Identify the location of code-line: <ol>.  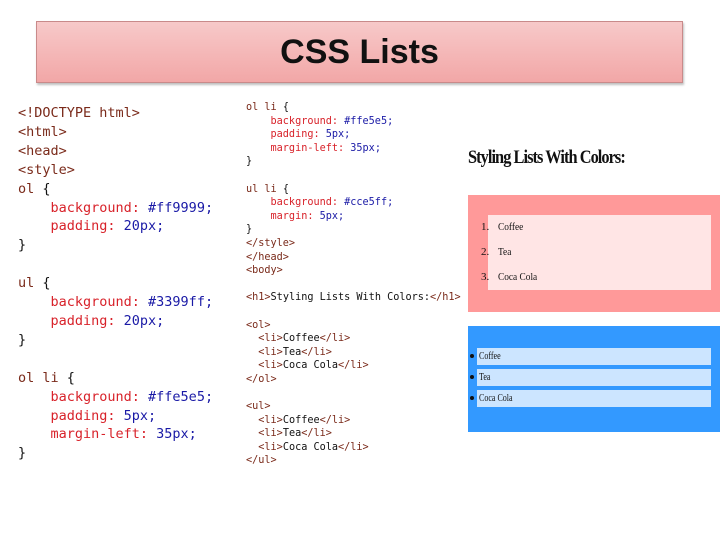
(353, 326).